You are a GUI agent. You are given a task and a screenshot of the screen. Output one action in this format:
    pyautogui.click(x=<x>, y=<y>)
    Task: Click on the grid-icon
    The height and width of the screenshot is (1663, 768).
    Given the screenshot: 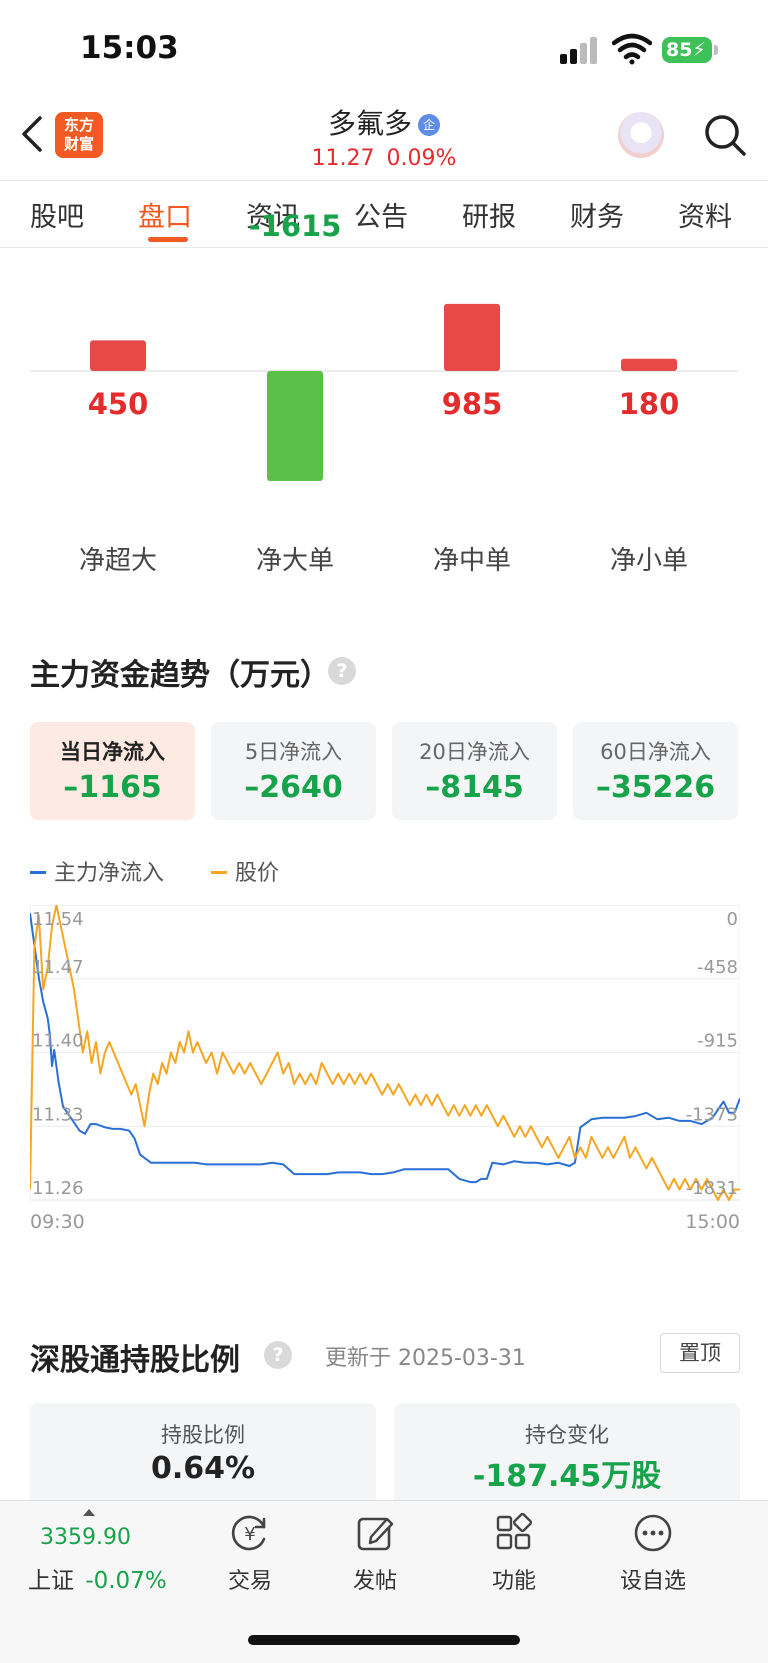 What is the action you would take?
    pyautogui.click(x=514, y=1531)
    